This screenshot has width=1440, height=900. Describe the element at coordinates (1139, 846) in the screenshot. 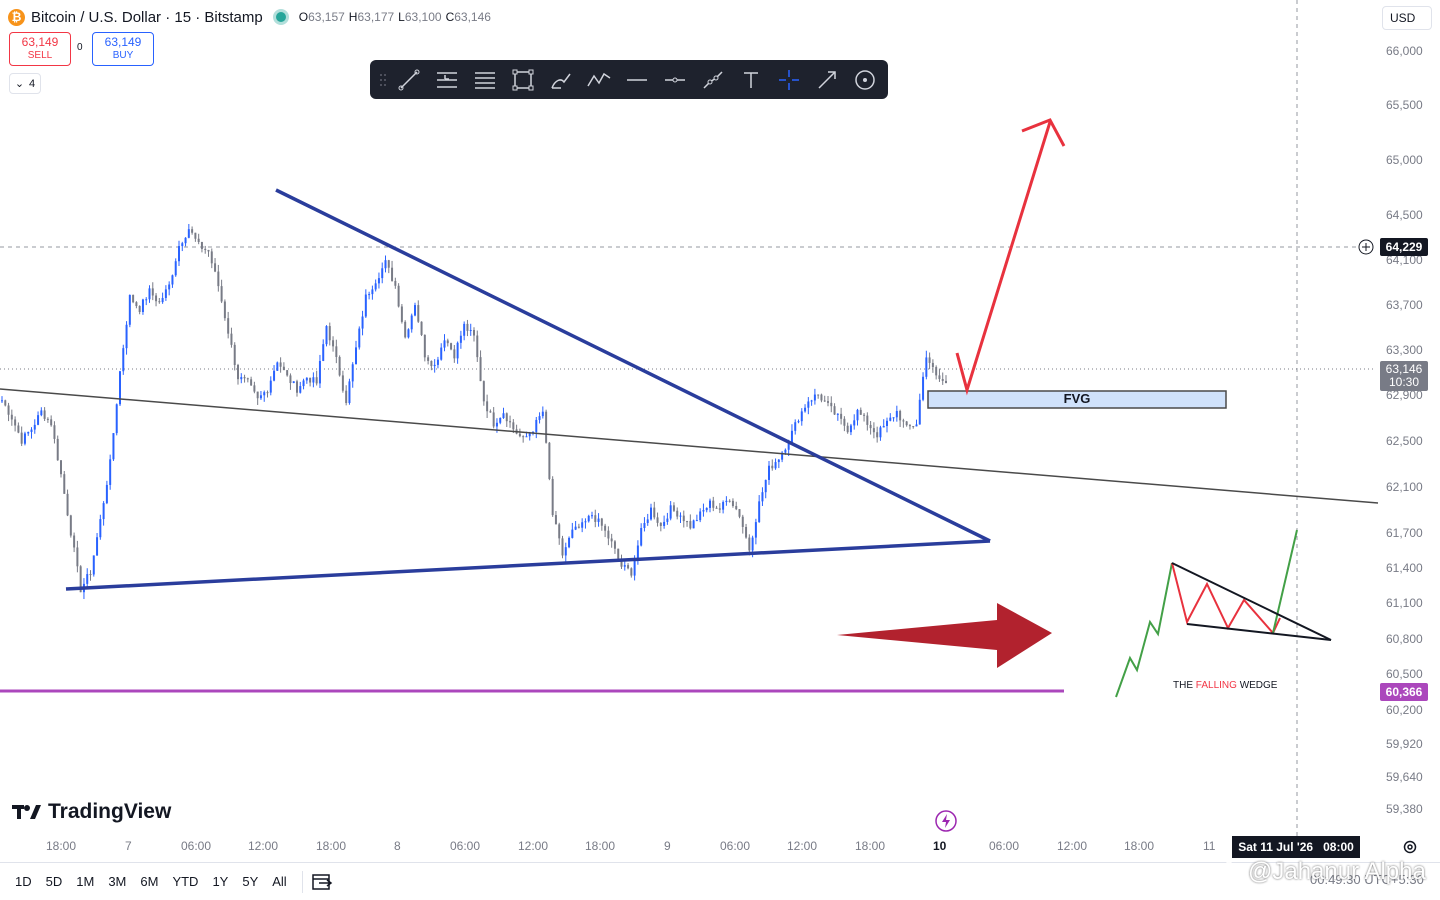

I see `time-tick-label: 18:00` at that location.